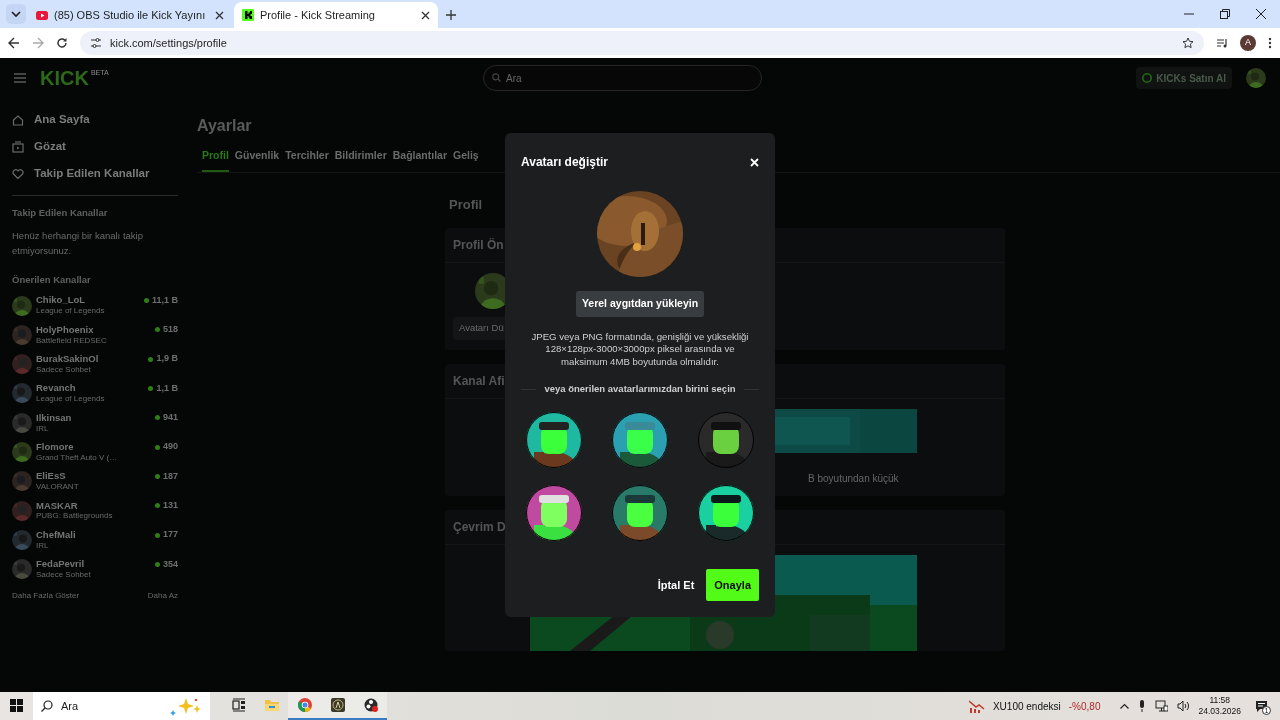 The image size is (1280, 720). I want to click on section-heading: Önerilen Kanallar, so click(52, 279).